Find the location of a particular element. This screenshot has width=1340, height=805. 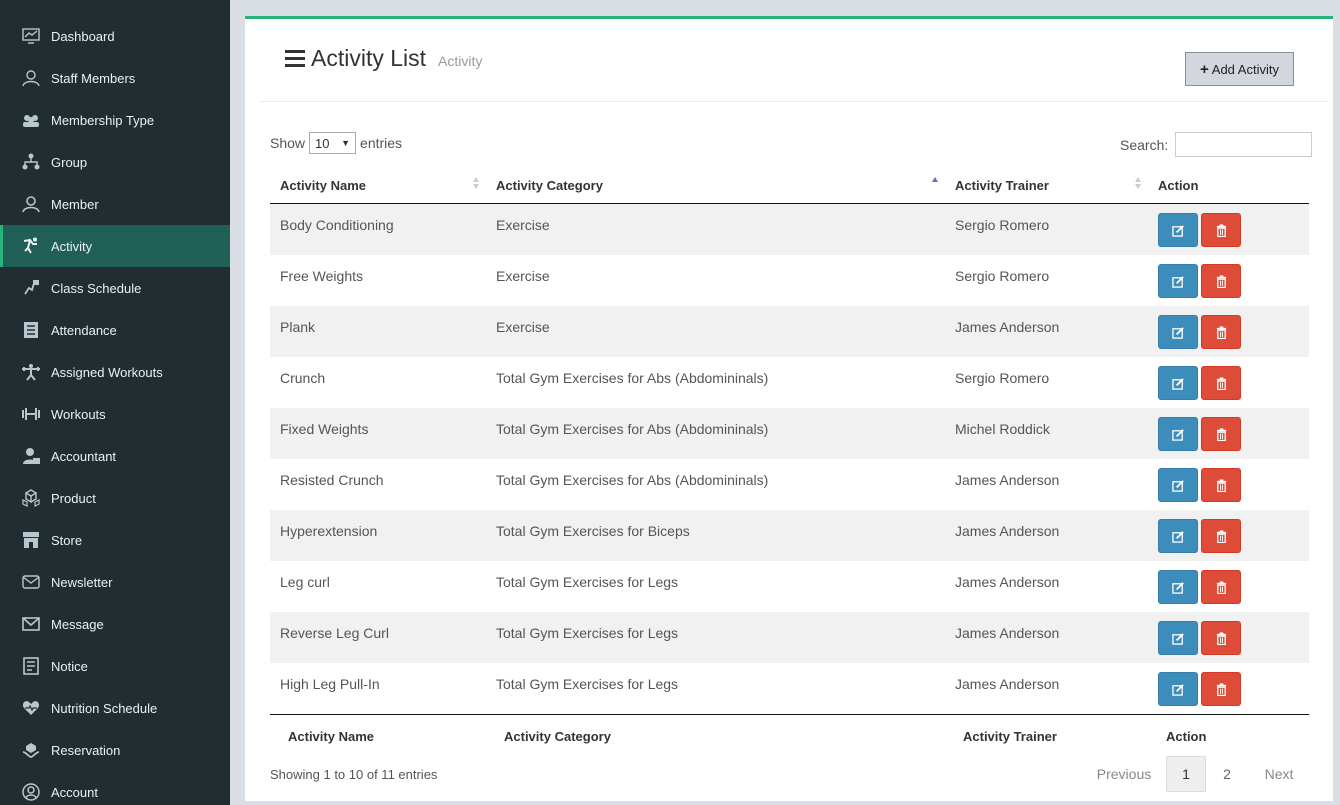

col-activity-trainer: Activity Trainer is located at coordinates (1002, 185).